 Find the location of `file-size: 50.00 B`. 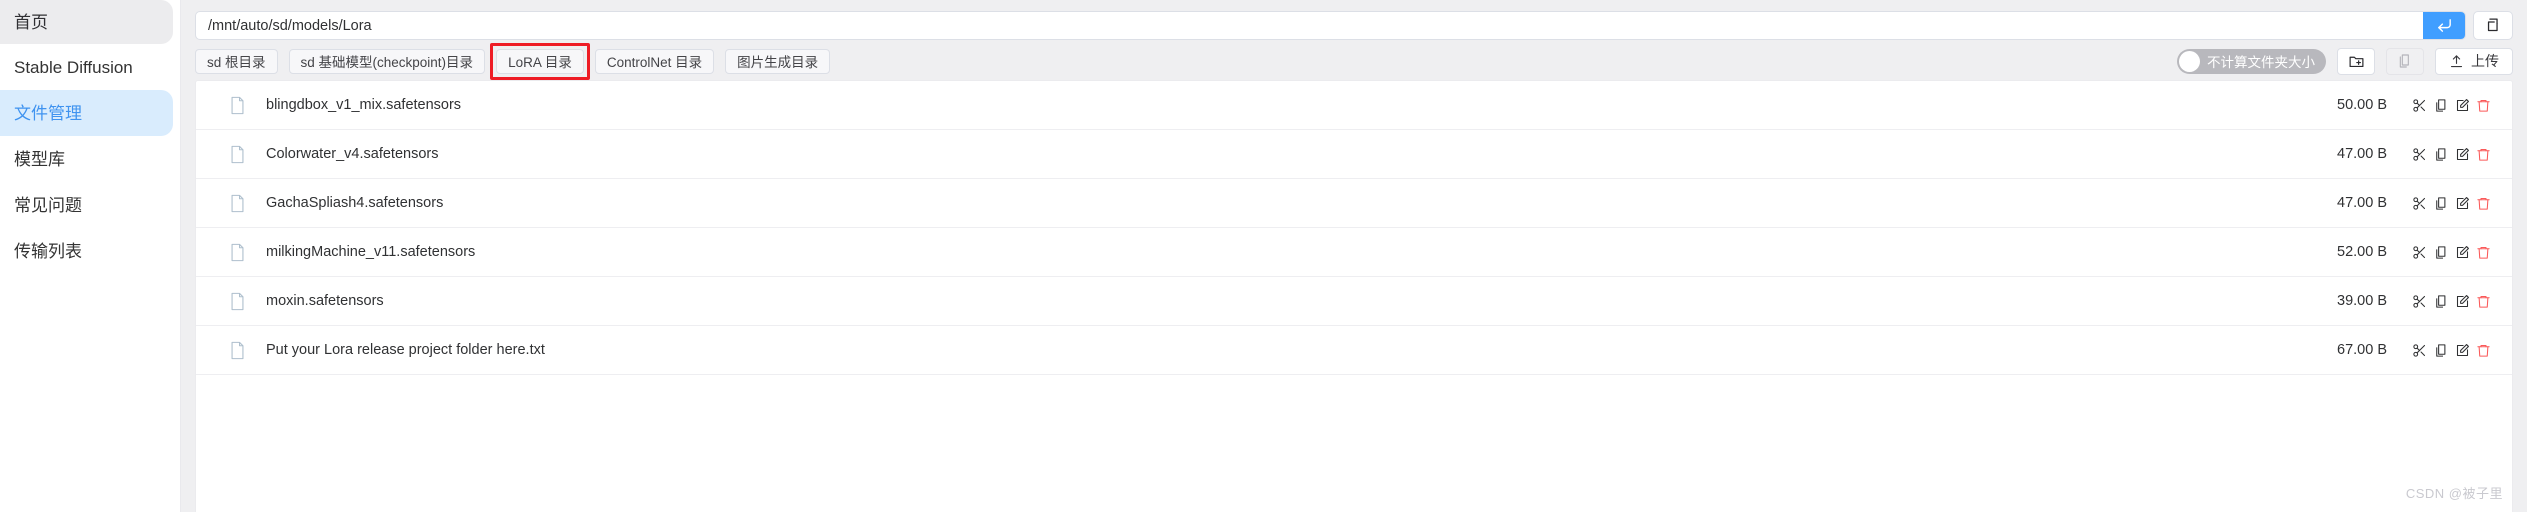

file-size: 50.00 B is located at coordinates (2362, 105).